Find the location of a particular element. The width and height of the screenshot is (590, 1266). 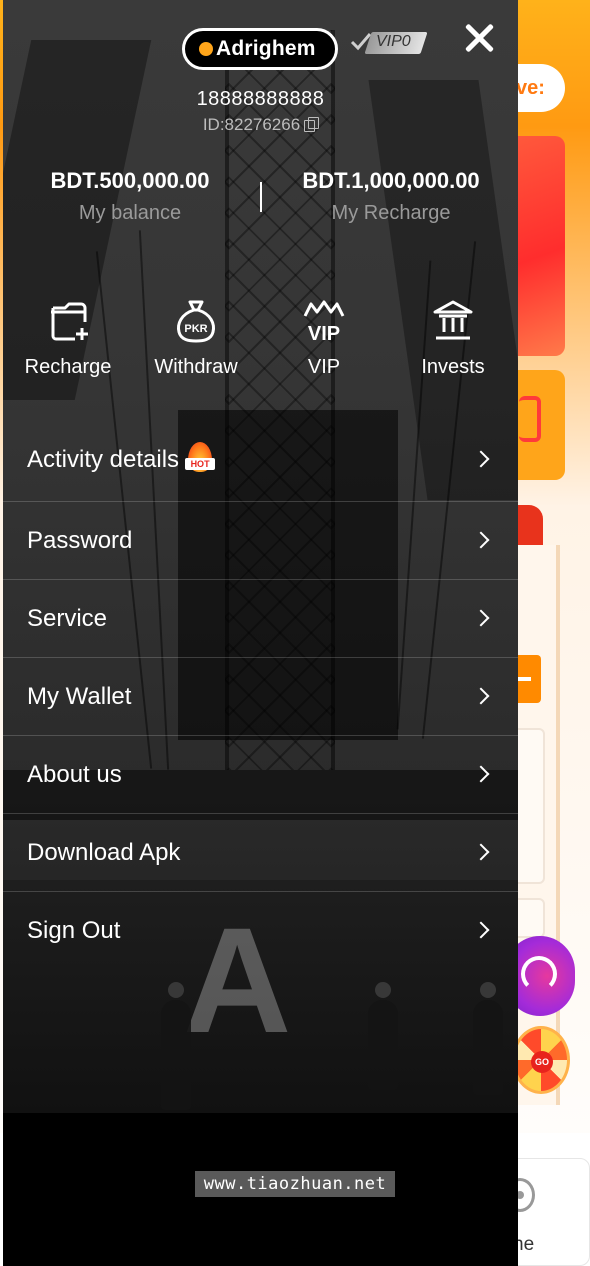

menu-item-my-wallet: My Wallet is located at coordinates (260, 697).